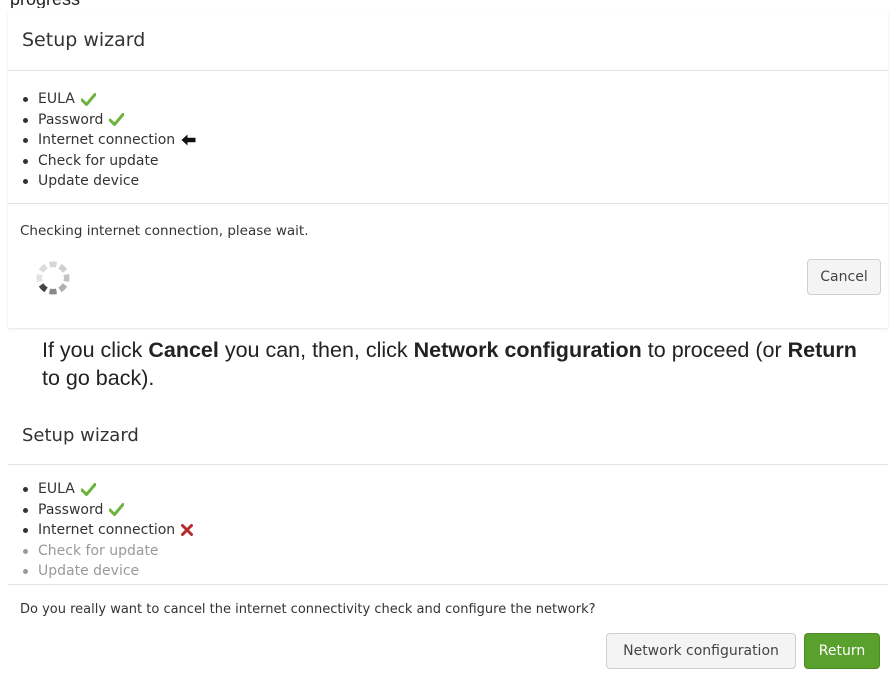 The image size is (895, 698). Describe the element at coordinates (98, 378) in the screenshot. I see `instruction-text-part: to go back).` at that location.